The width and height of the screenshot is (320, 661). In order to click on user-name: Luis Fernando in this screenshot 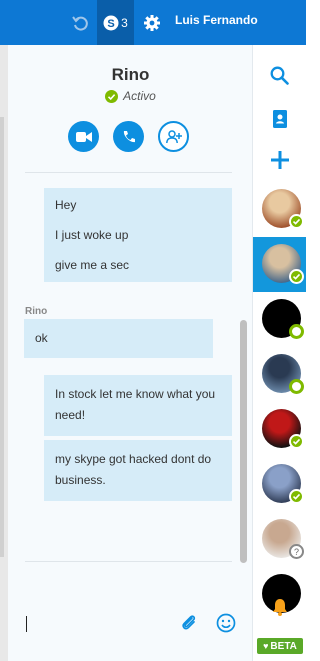, I will do `click(216, 20)`.